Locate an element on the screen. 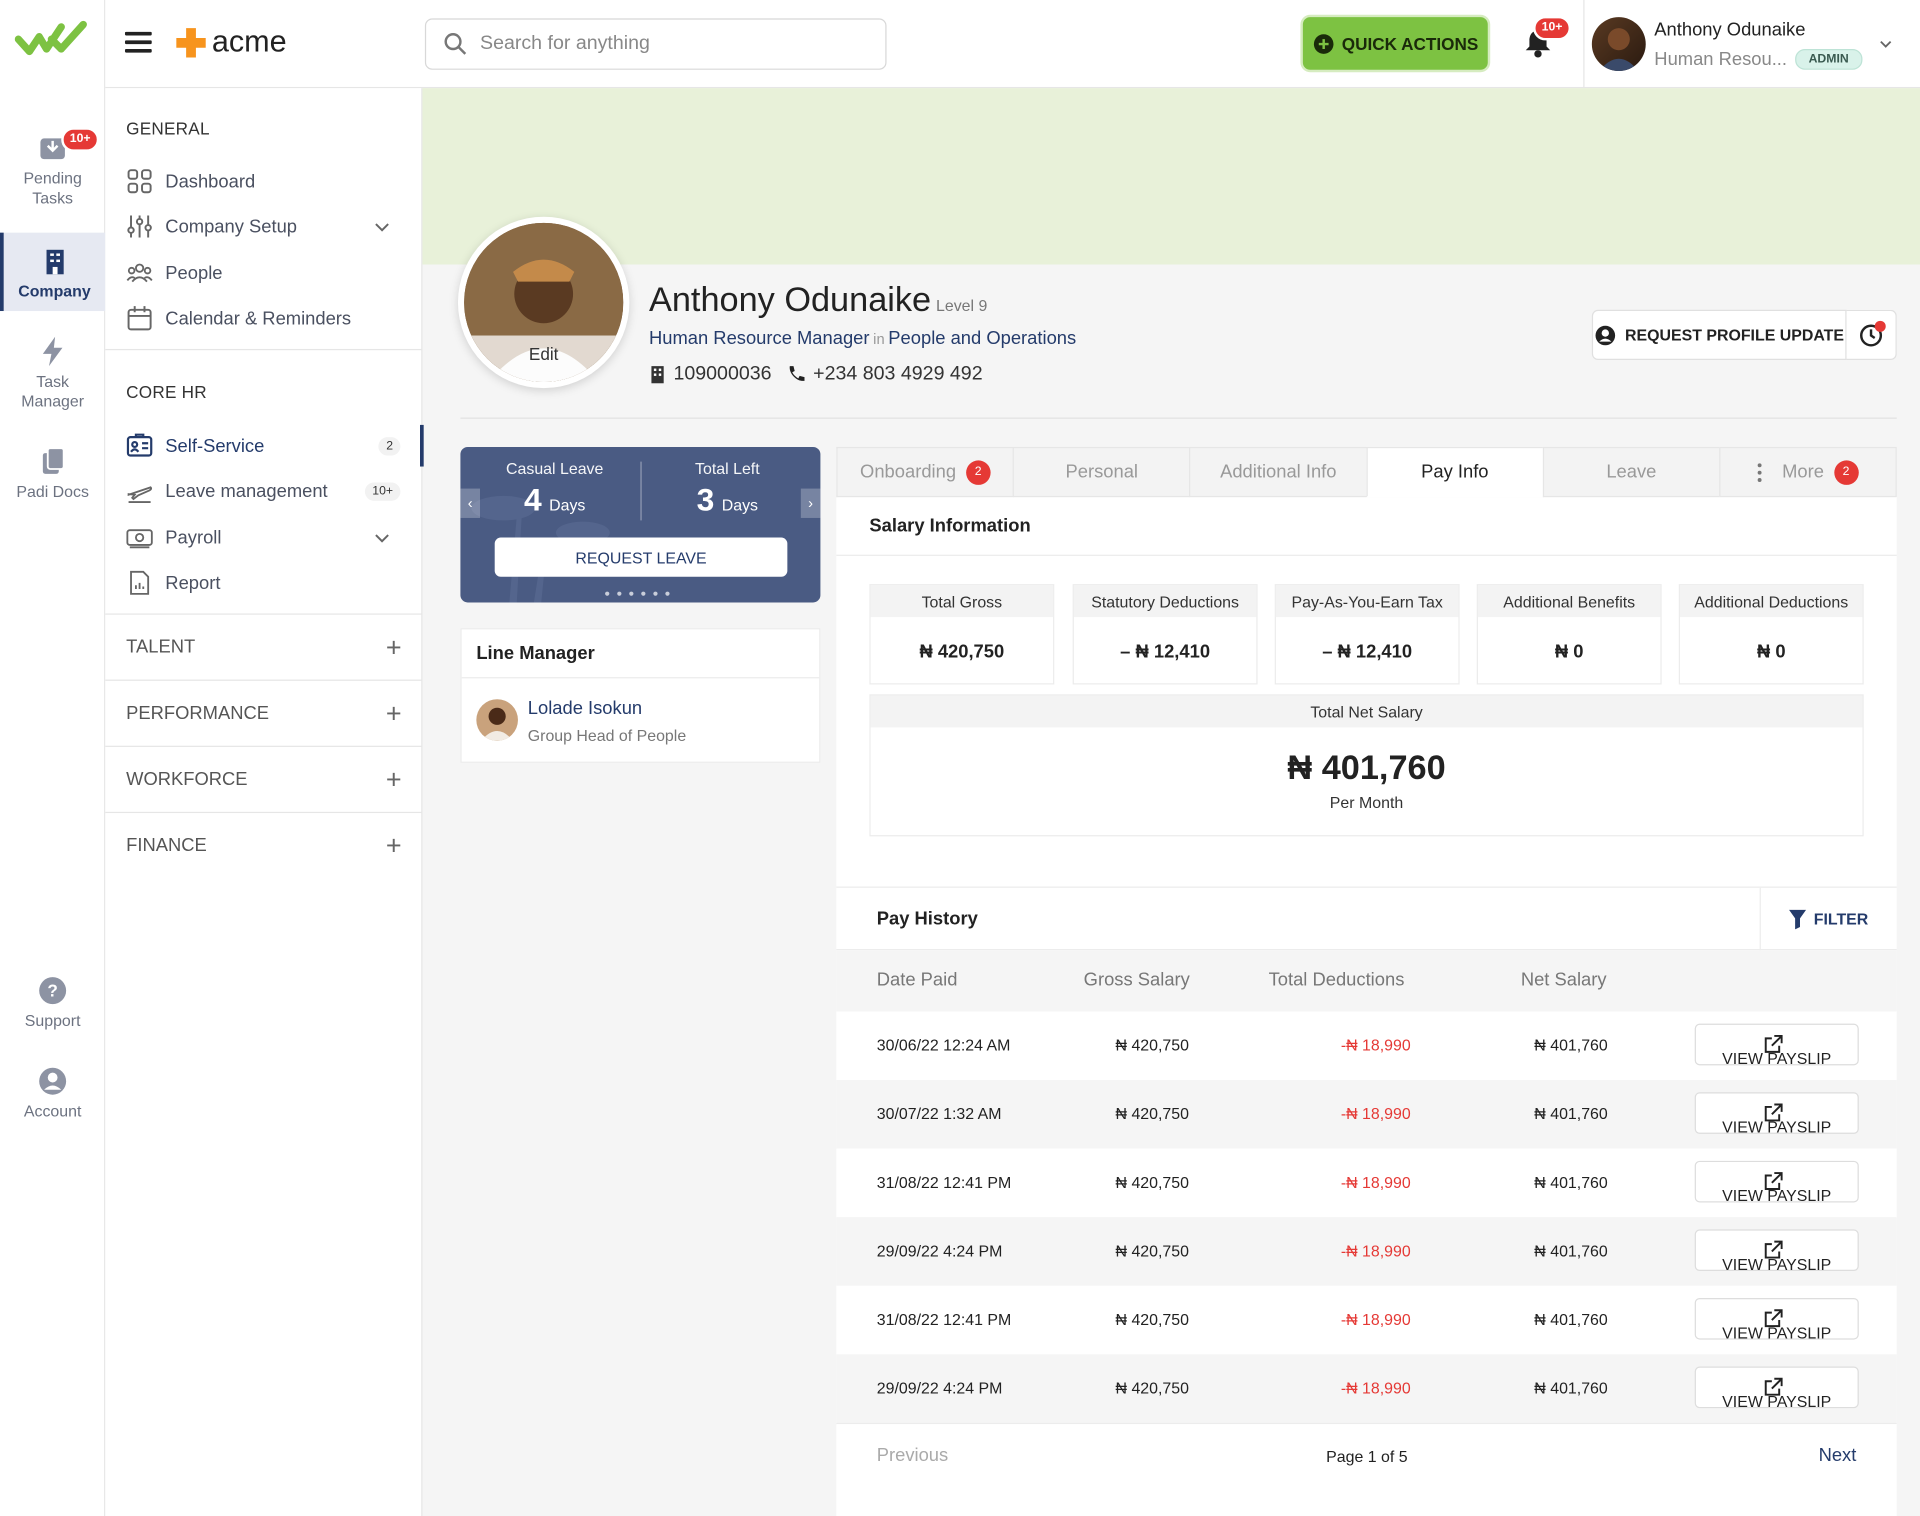 The image size is (1920, 1516). user-menu-chevron-icon is located at coordinates (1885, 45).